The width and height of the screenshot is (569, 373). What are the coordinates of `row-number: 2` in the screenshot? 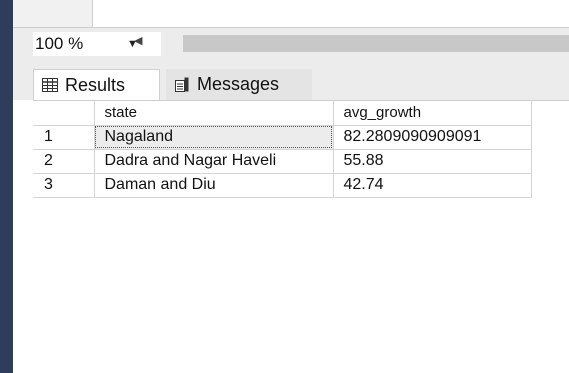 It's located at (64, 161).